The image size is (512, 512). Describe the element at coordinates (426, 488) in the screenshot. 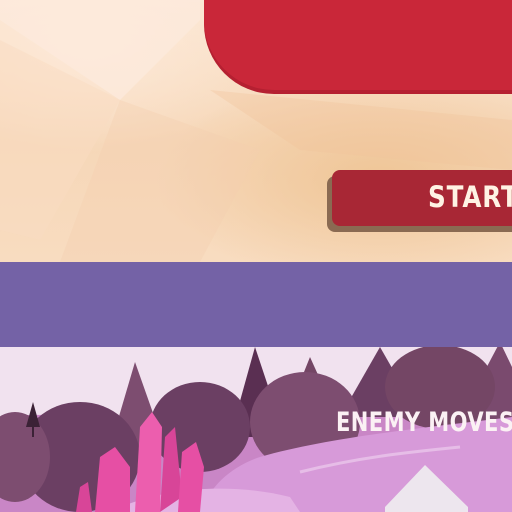

I see `up-arrow-icon` at that location.